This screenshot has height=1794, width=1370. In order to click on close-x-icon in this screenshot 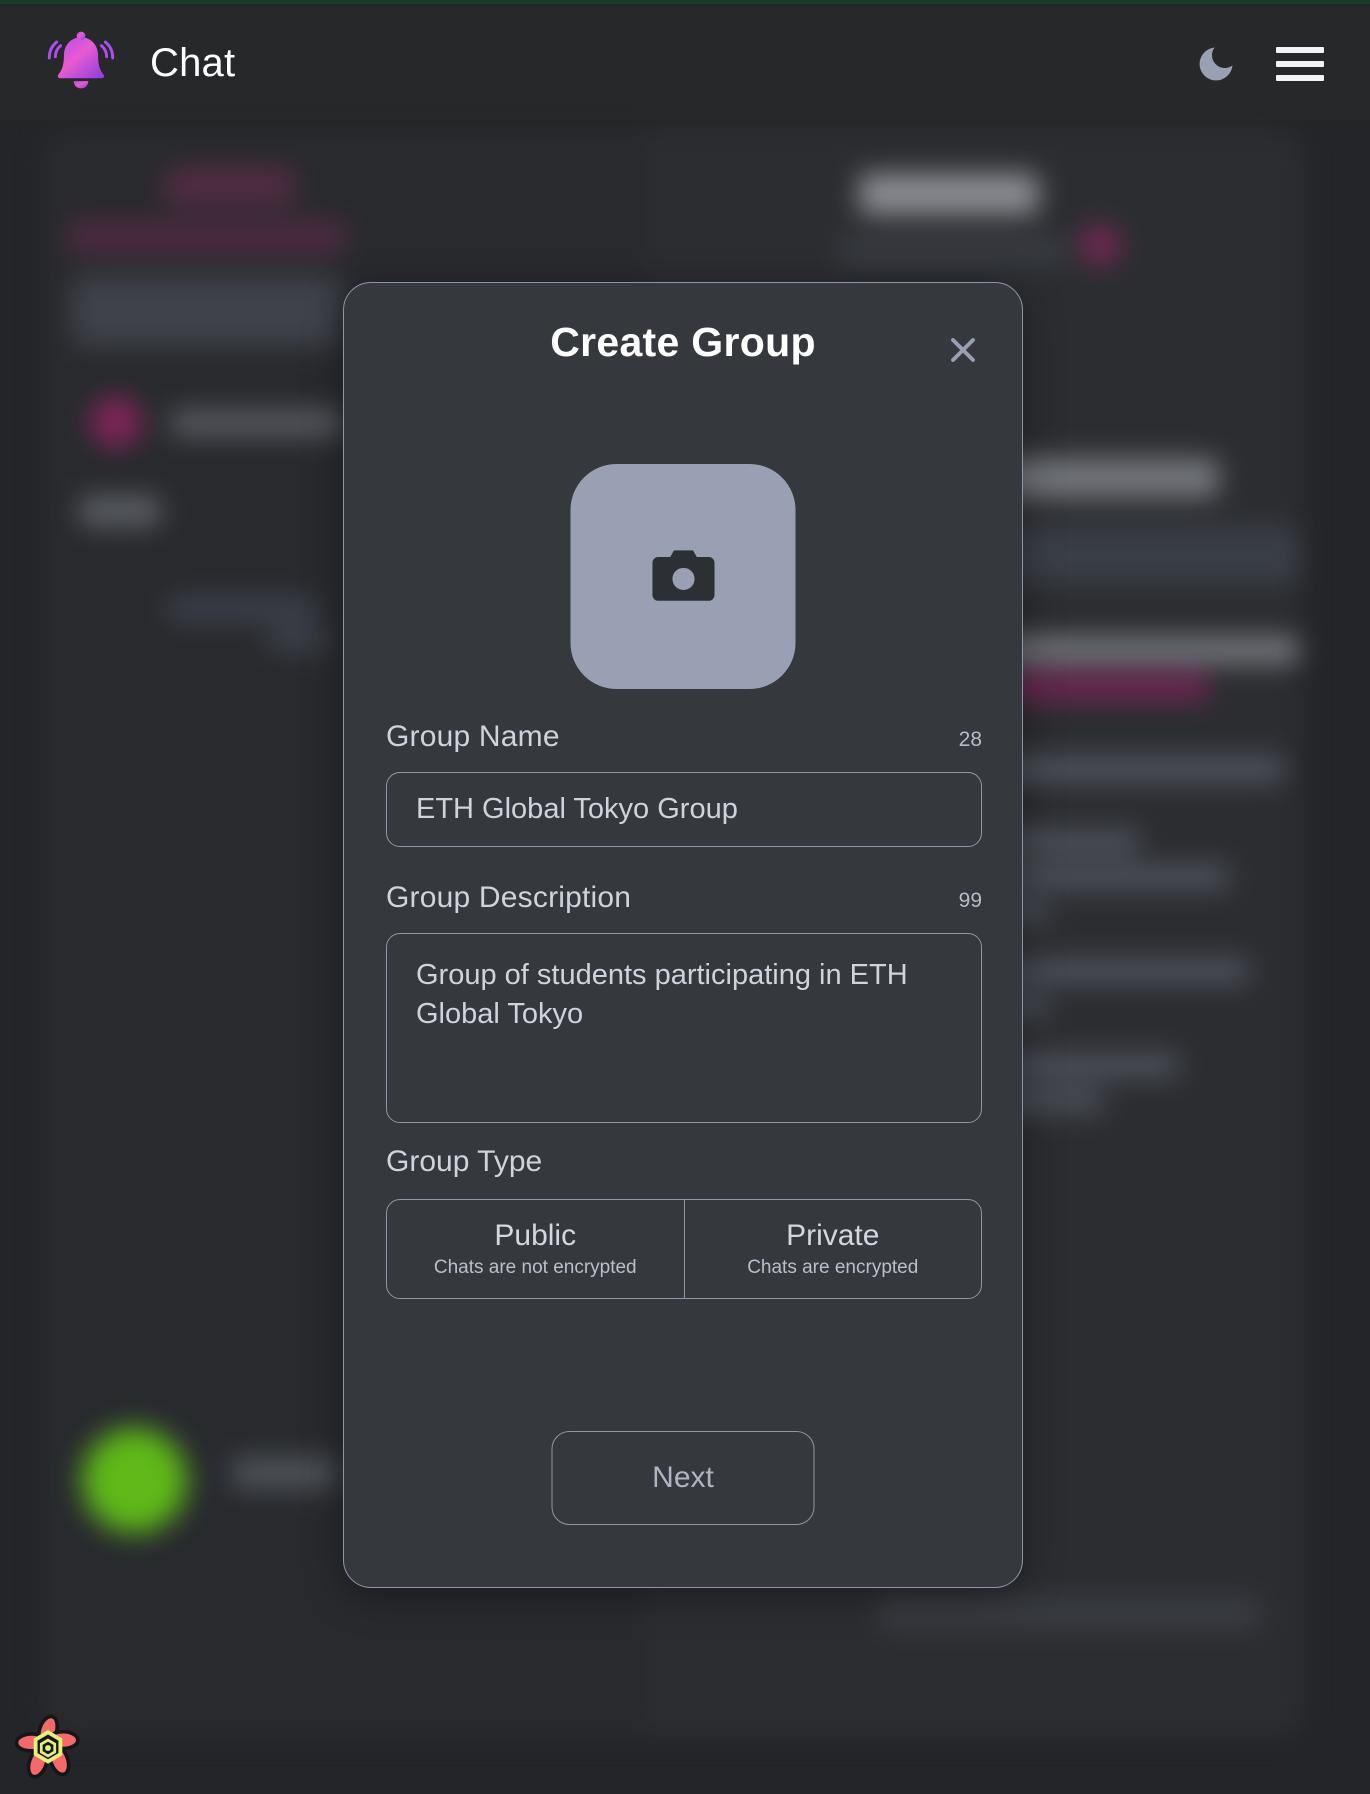, I will do `click(963, 350)`.